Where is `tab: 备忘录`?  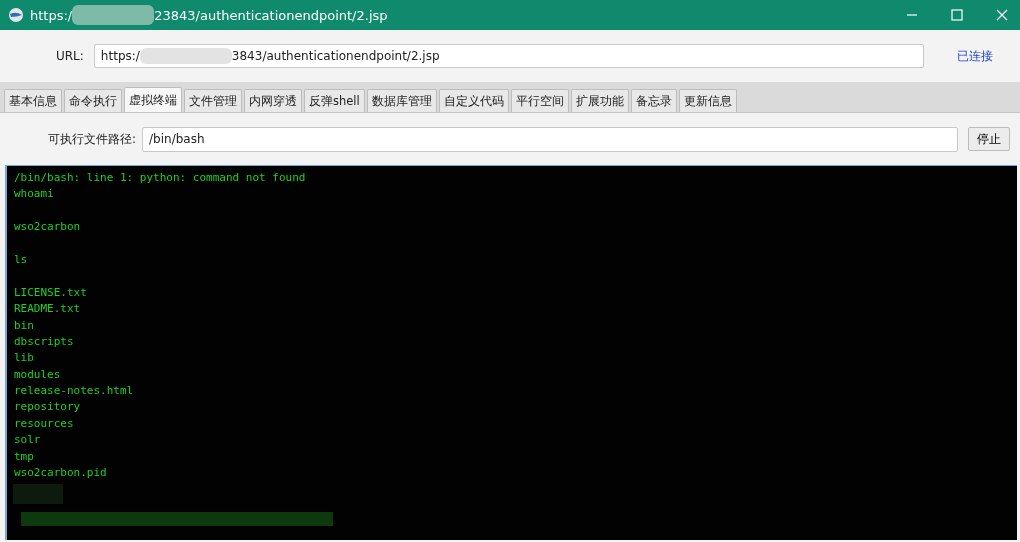 tab: 备忘录 is located at coordinates (653, 100).